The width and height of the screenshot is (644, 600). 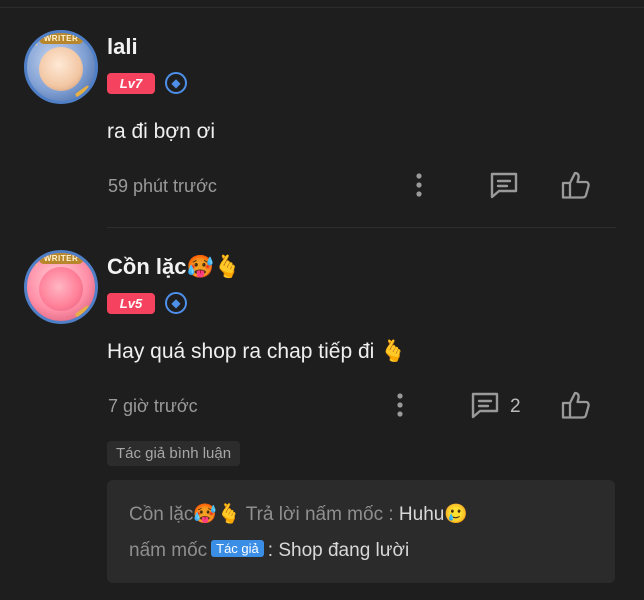 I want to click on reply-action: Trả lời nấm mốc :, so click(x=319, y=514).